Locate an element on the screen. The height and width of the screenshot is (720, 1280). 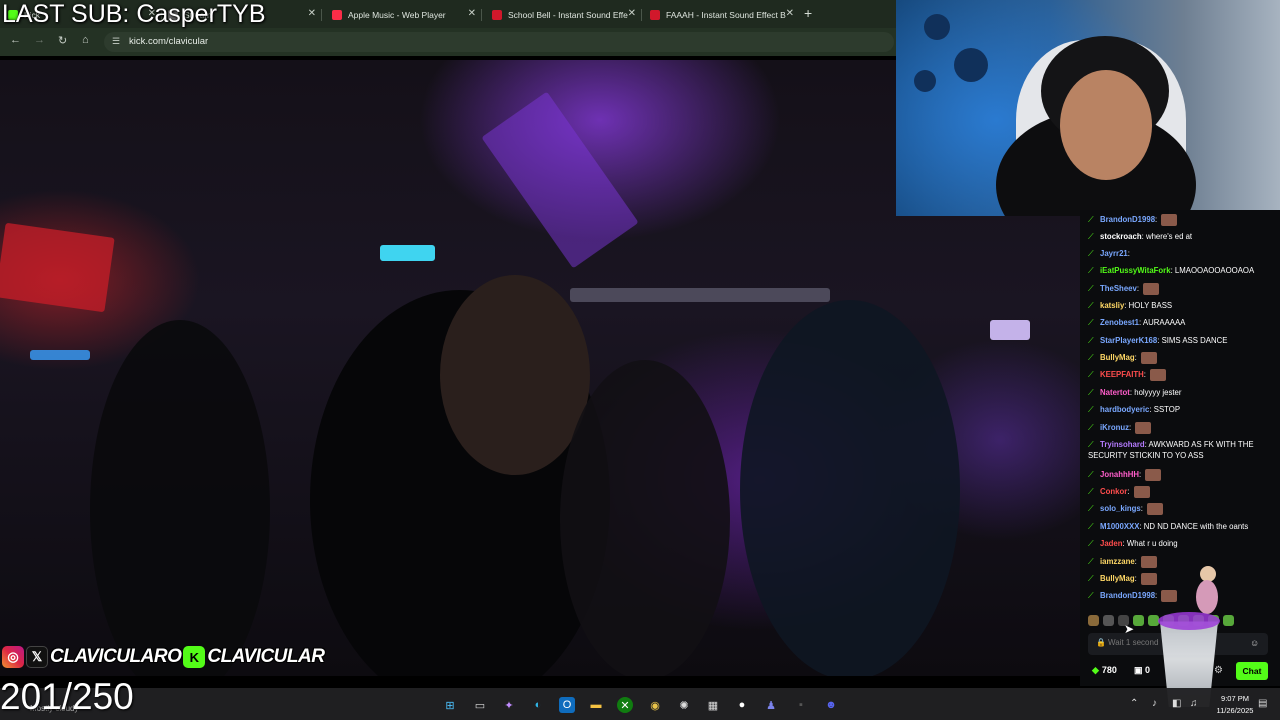
chat-username: Jaden is located at coordinates (1111, 543).